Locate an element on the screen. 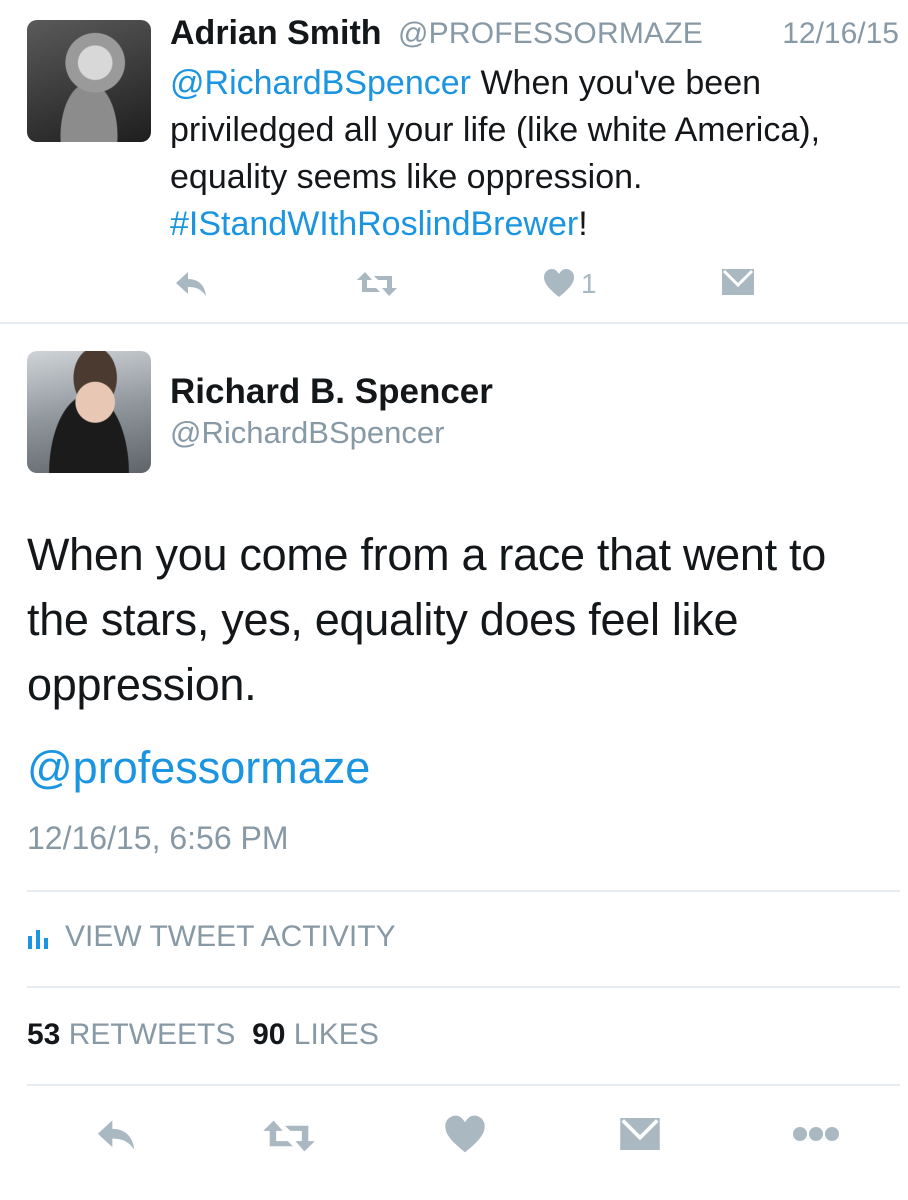 Image resolution: width=908 pixels, height=1200 pixels. tweet-date: 12/16/15 is located at coordinates (840, 33).